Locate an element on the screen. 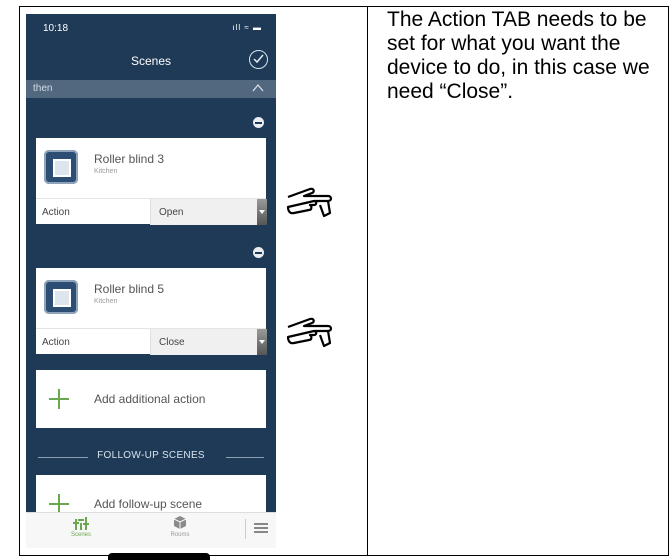 The height and width of the screenshot is (560, 672). action-select-value: Open is located at coordinates (171, 212).